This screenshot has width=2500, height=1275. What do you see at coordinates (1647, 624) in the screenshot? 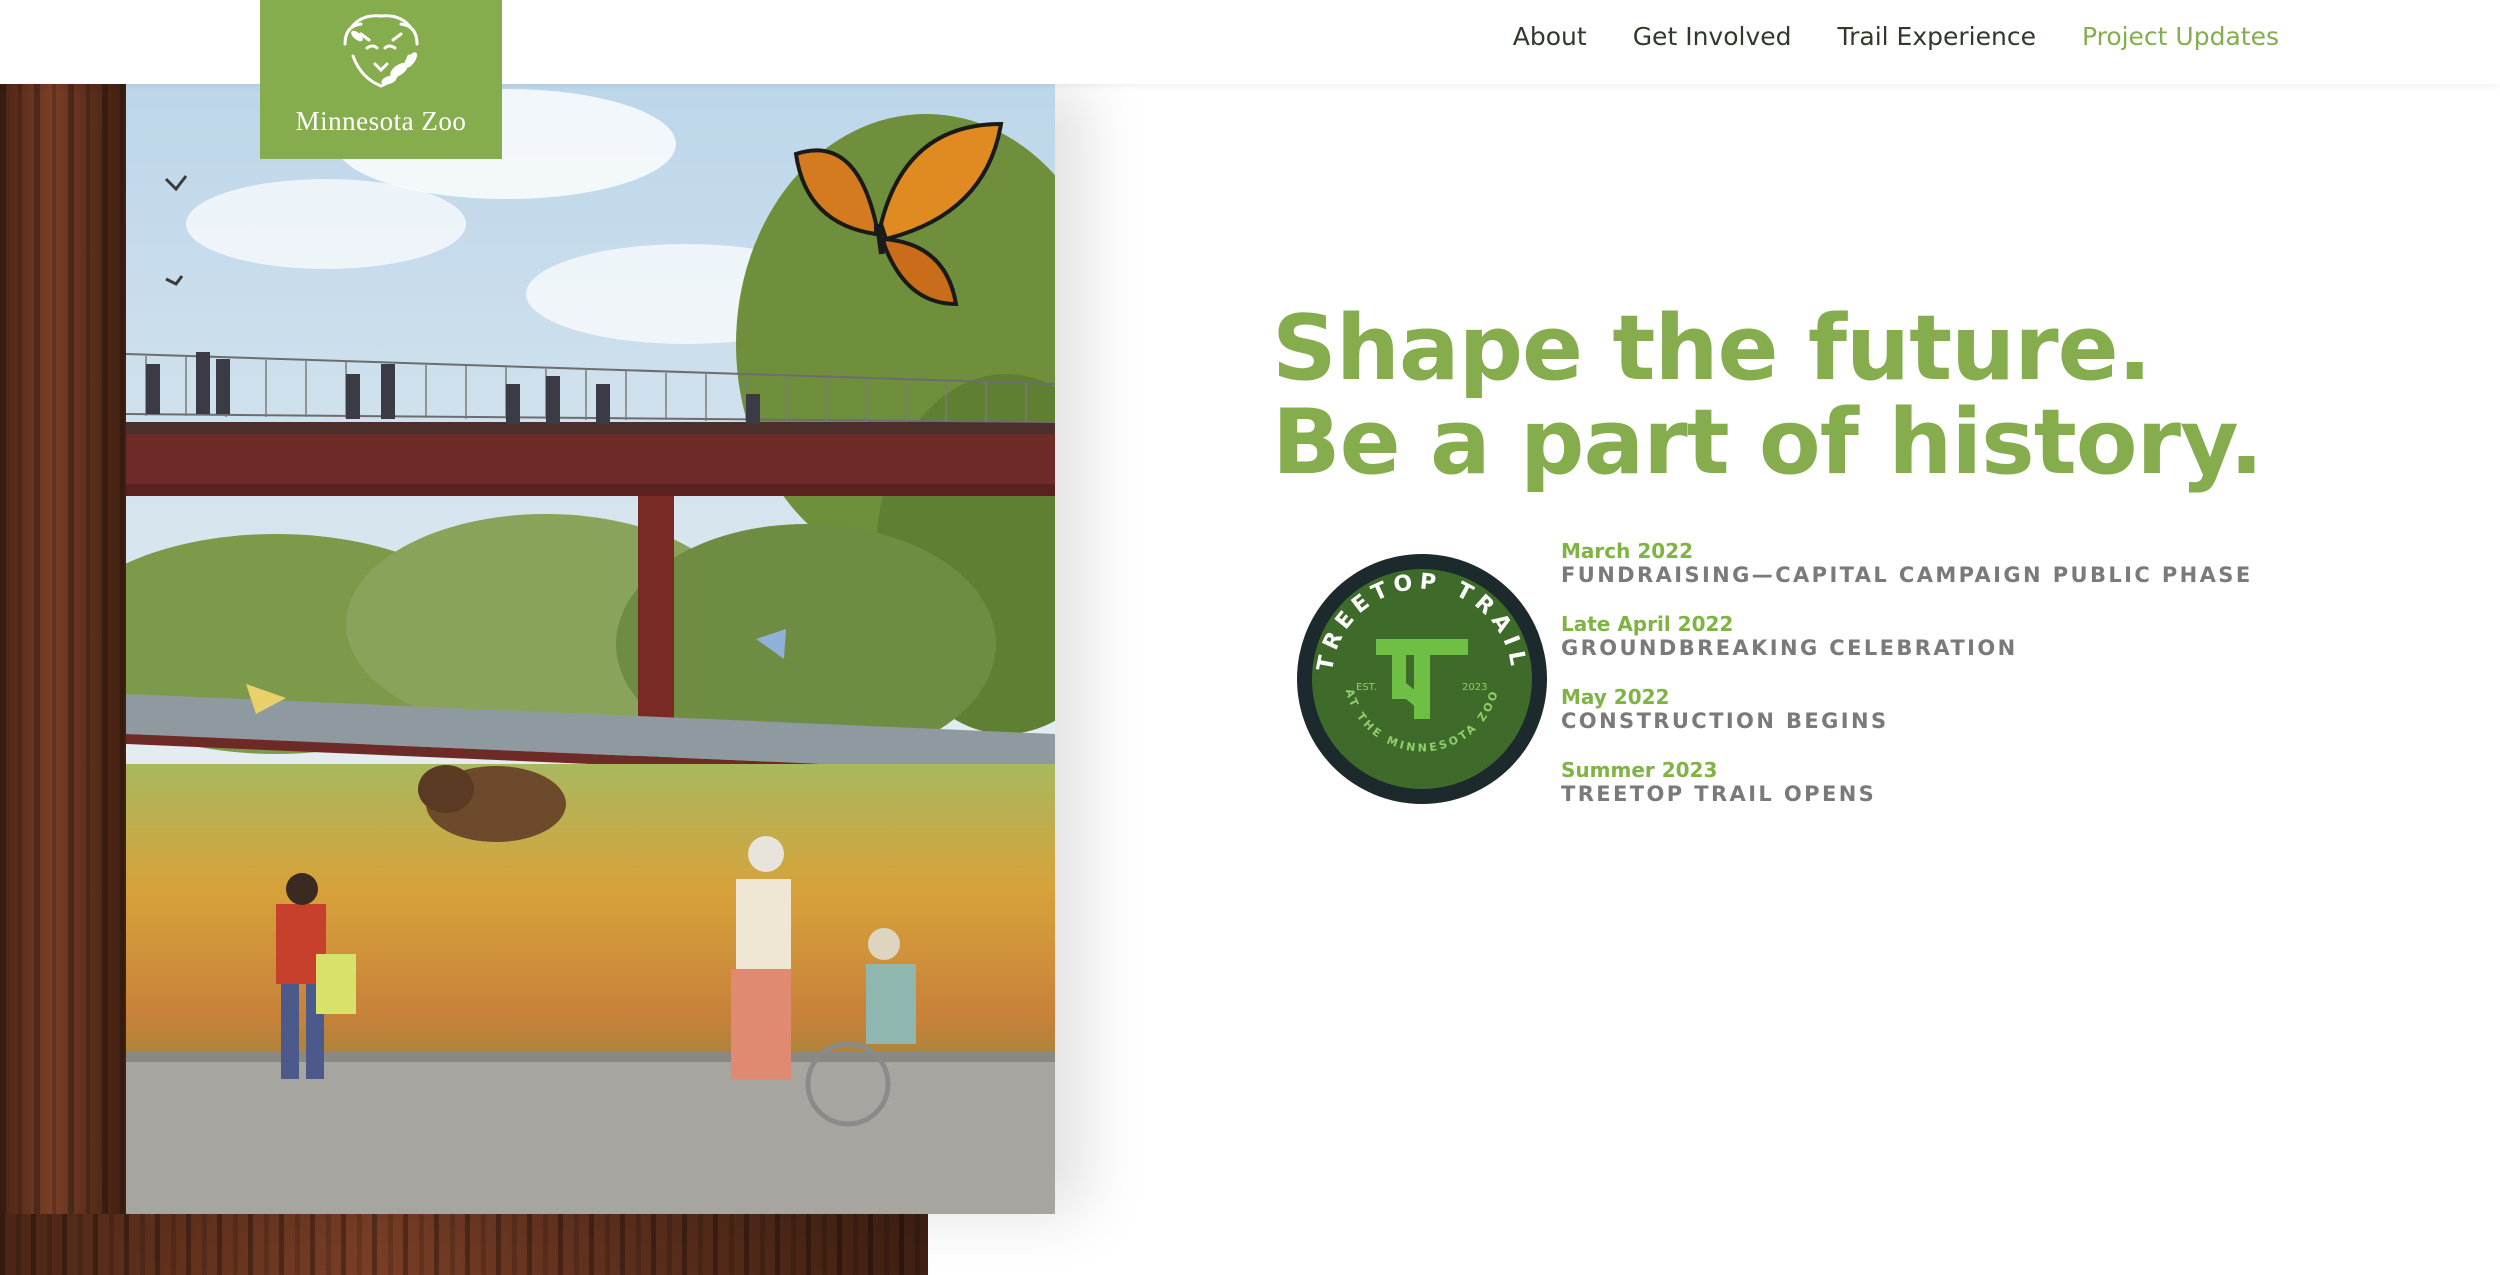
I see `timeline-date: Late April 2022` at bounding box center [1647, 624].